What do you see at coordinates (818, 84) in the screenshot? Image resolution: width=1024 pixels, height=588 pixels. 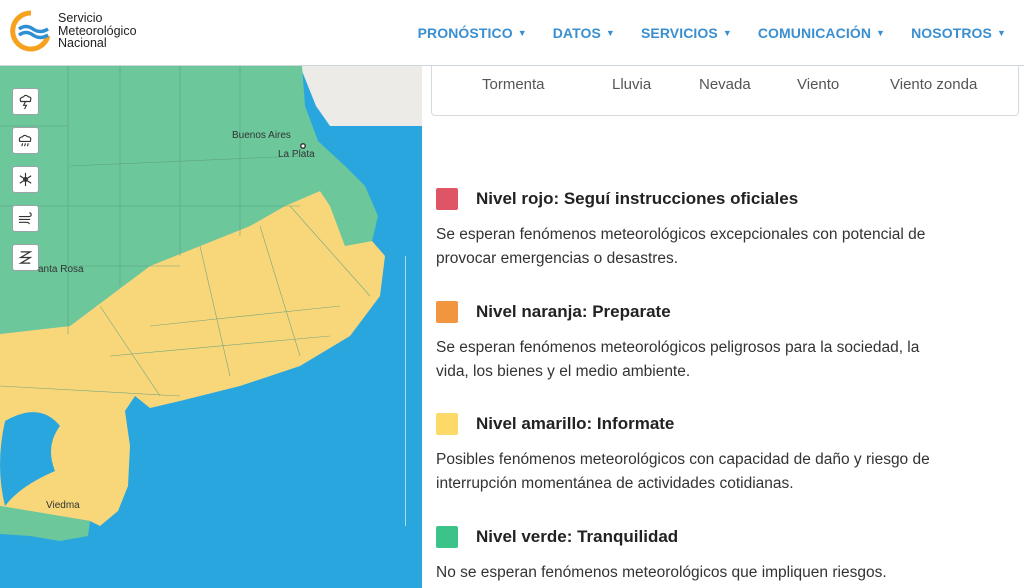 I see `event-wind-label: Viento` at bounding box center [818, 84].